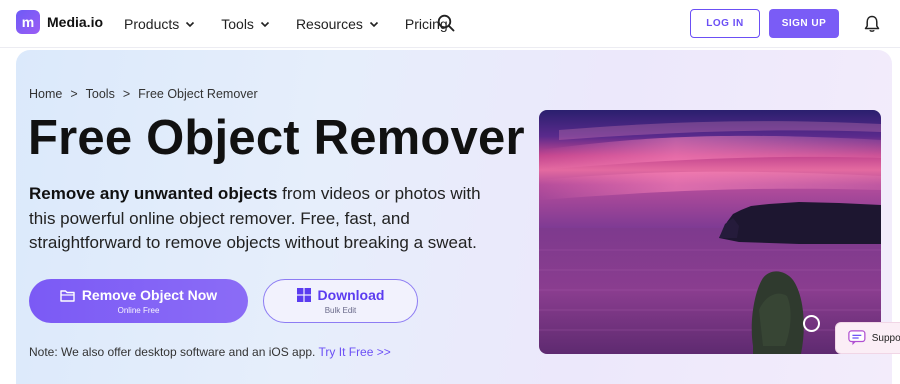 This screenshot has height=384, width=900. I want to click on menu-item-tools: Tools, so click(245, 24).